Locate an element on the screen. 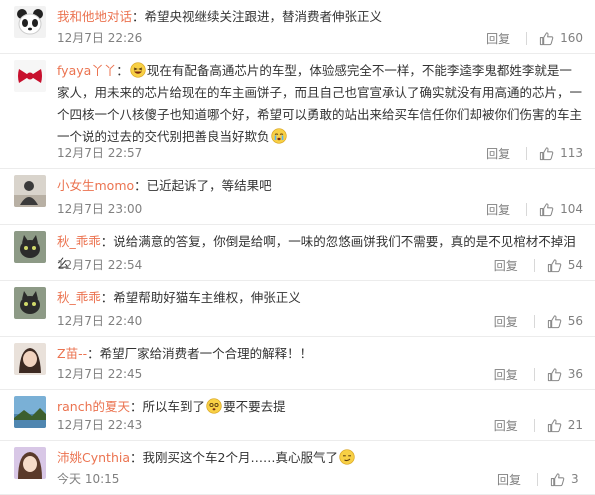  comment-timestamp: 今天 10:15 is located at coordinates (88, 479).